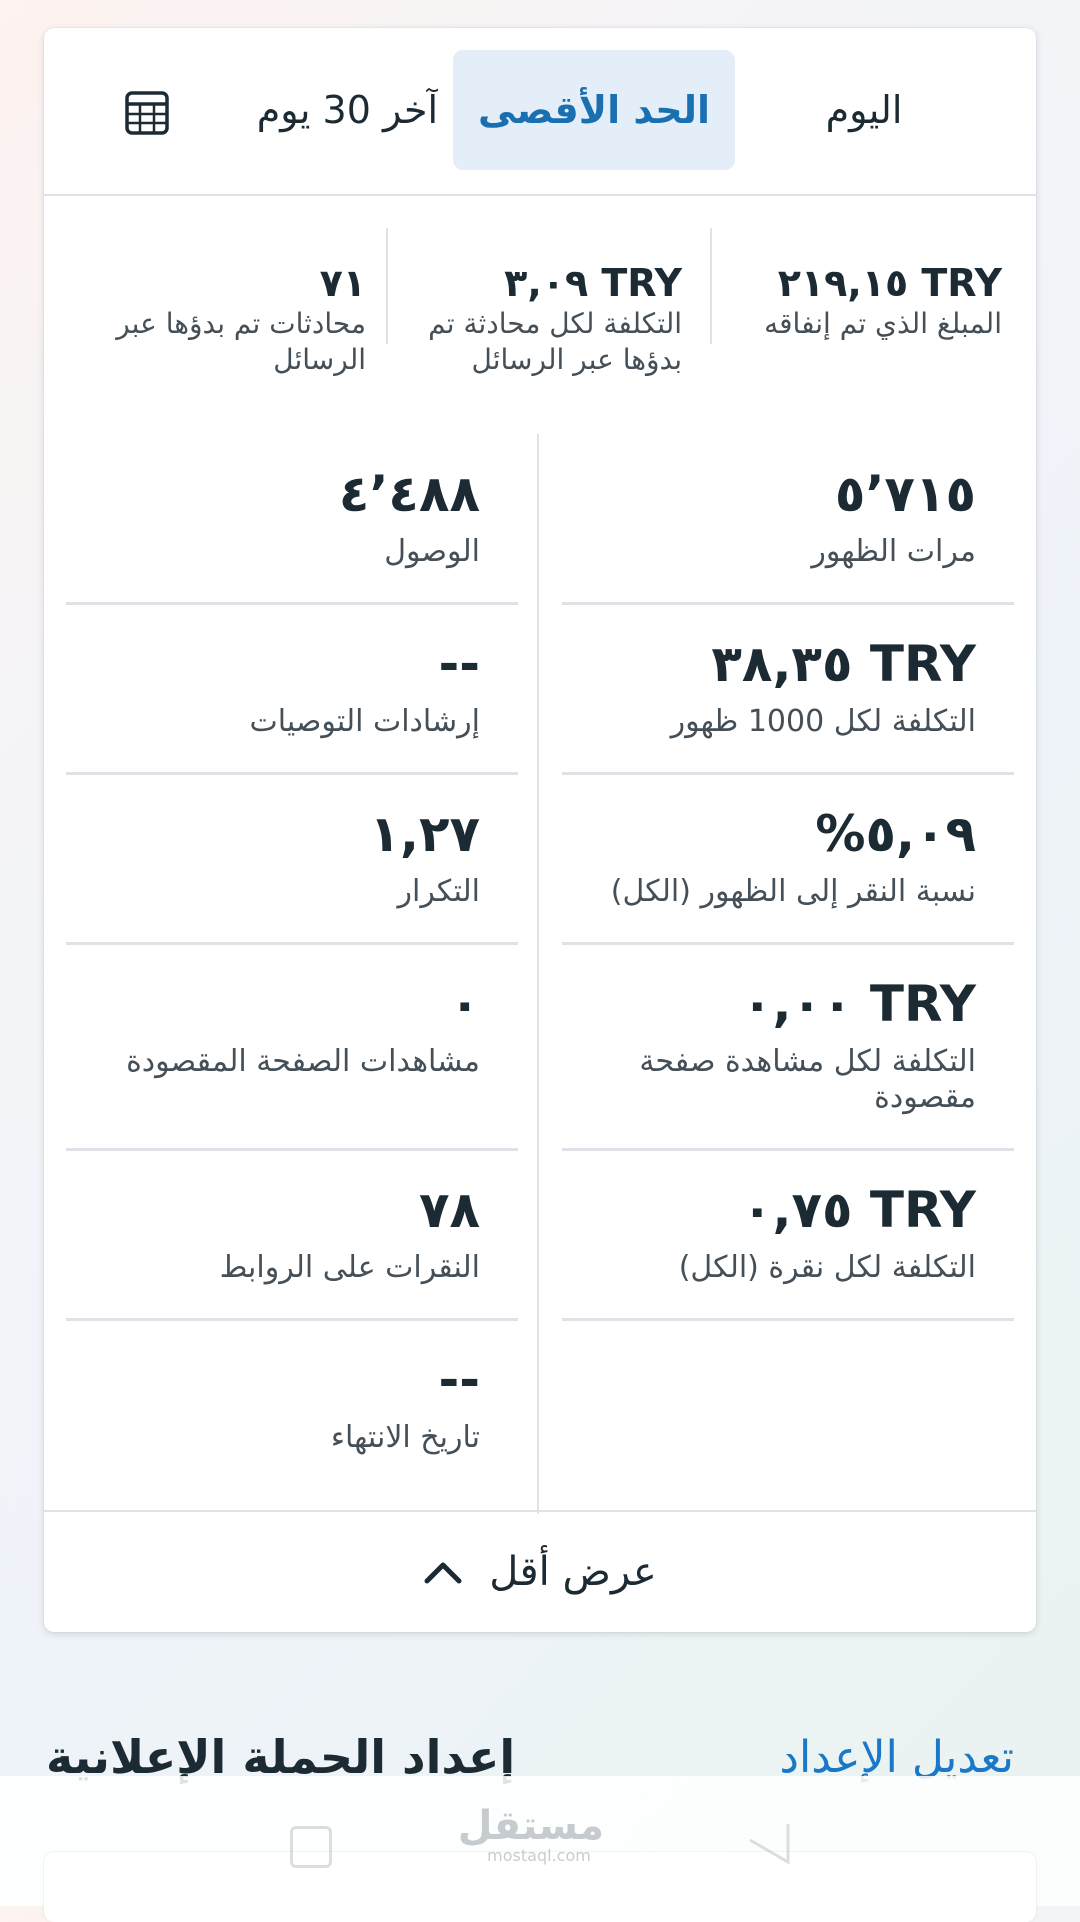 The height and width of the screenshot is (1922, 1080). Describe the element at coordinates (539, 1855) in the screenshot. I see `watermark-latin: mostaql.com` at that location.